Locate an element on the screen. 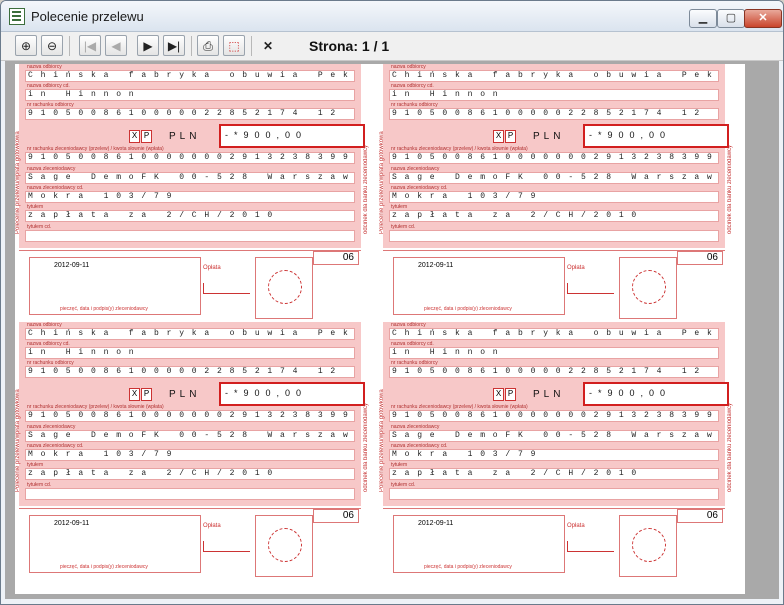  next-page-icon: ▶ is located at coordinates (148, 45).